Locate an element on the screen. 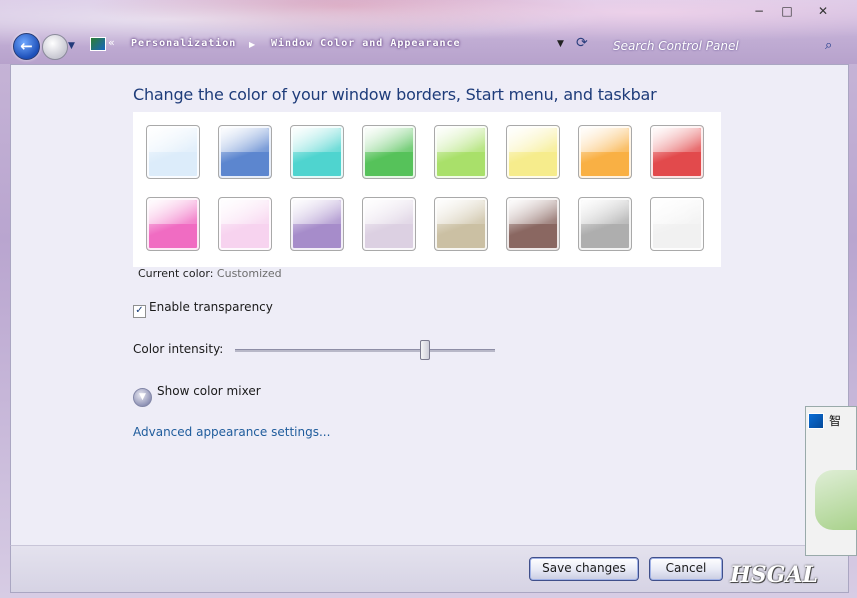  breadcrumb-arrow: ▶ is located at coordinates (252, 44).